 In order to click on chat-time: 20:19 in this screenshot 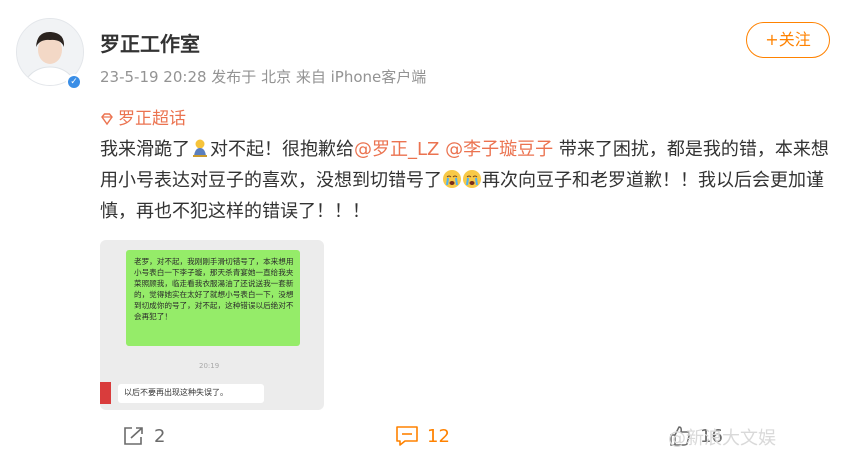, I will do `click(209, 366)`.